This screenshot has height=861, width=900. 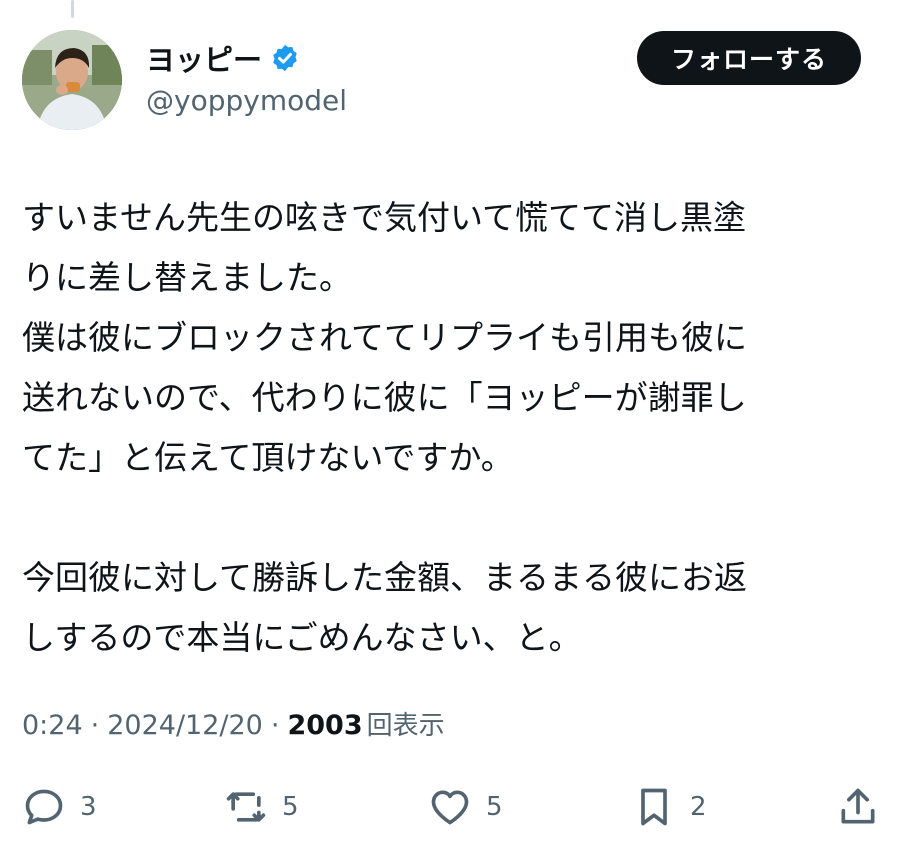 I want to click on repost-icon, so click(x=246, y=807).